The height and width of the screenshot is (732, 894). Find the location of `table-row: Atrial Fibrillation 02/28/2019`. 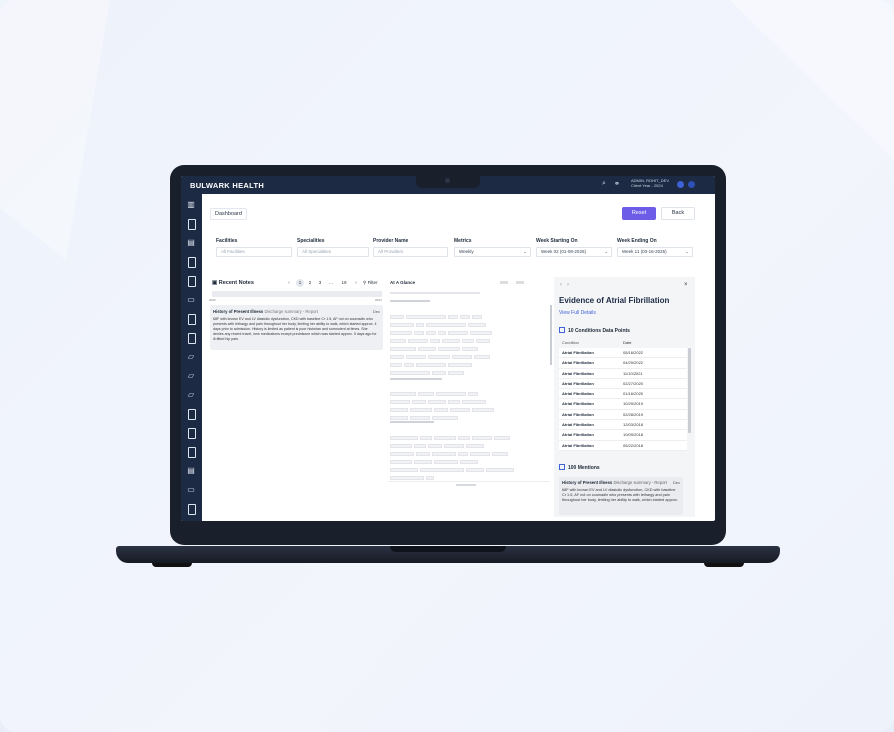

table-row: Atrial Fibrillation 02/28/2019 is located at coordinates (623, 415).